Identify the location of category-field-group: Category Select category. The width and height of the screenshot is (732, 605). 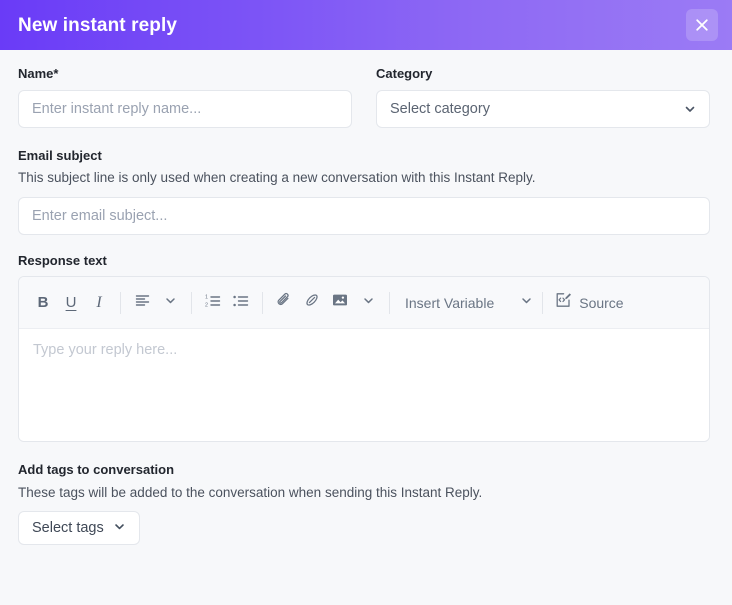
(543, 97).